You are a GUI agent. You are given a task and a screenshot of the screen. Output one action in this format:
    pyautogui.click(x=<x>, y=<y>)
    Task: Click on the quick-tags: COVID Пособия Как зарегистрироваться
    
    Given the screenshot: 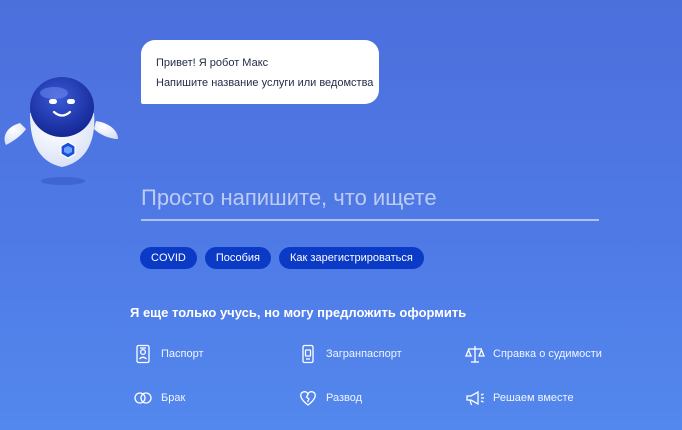 What is the action you would take?
    pyautogui.click(x=282, y=258)
    